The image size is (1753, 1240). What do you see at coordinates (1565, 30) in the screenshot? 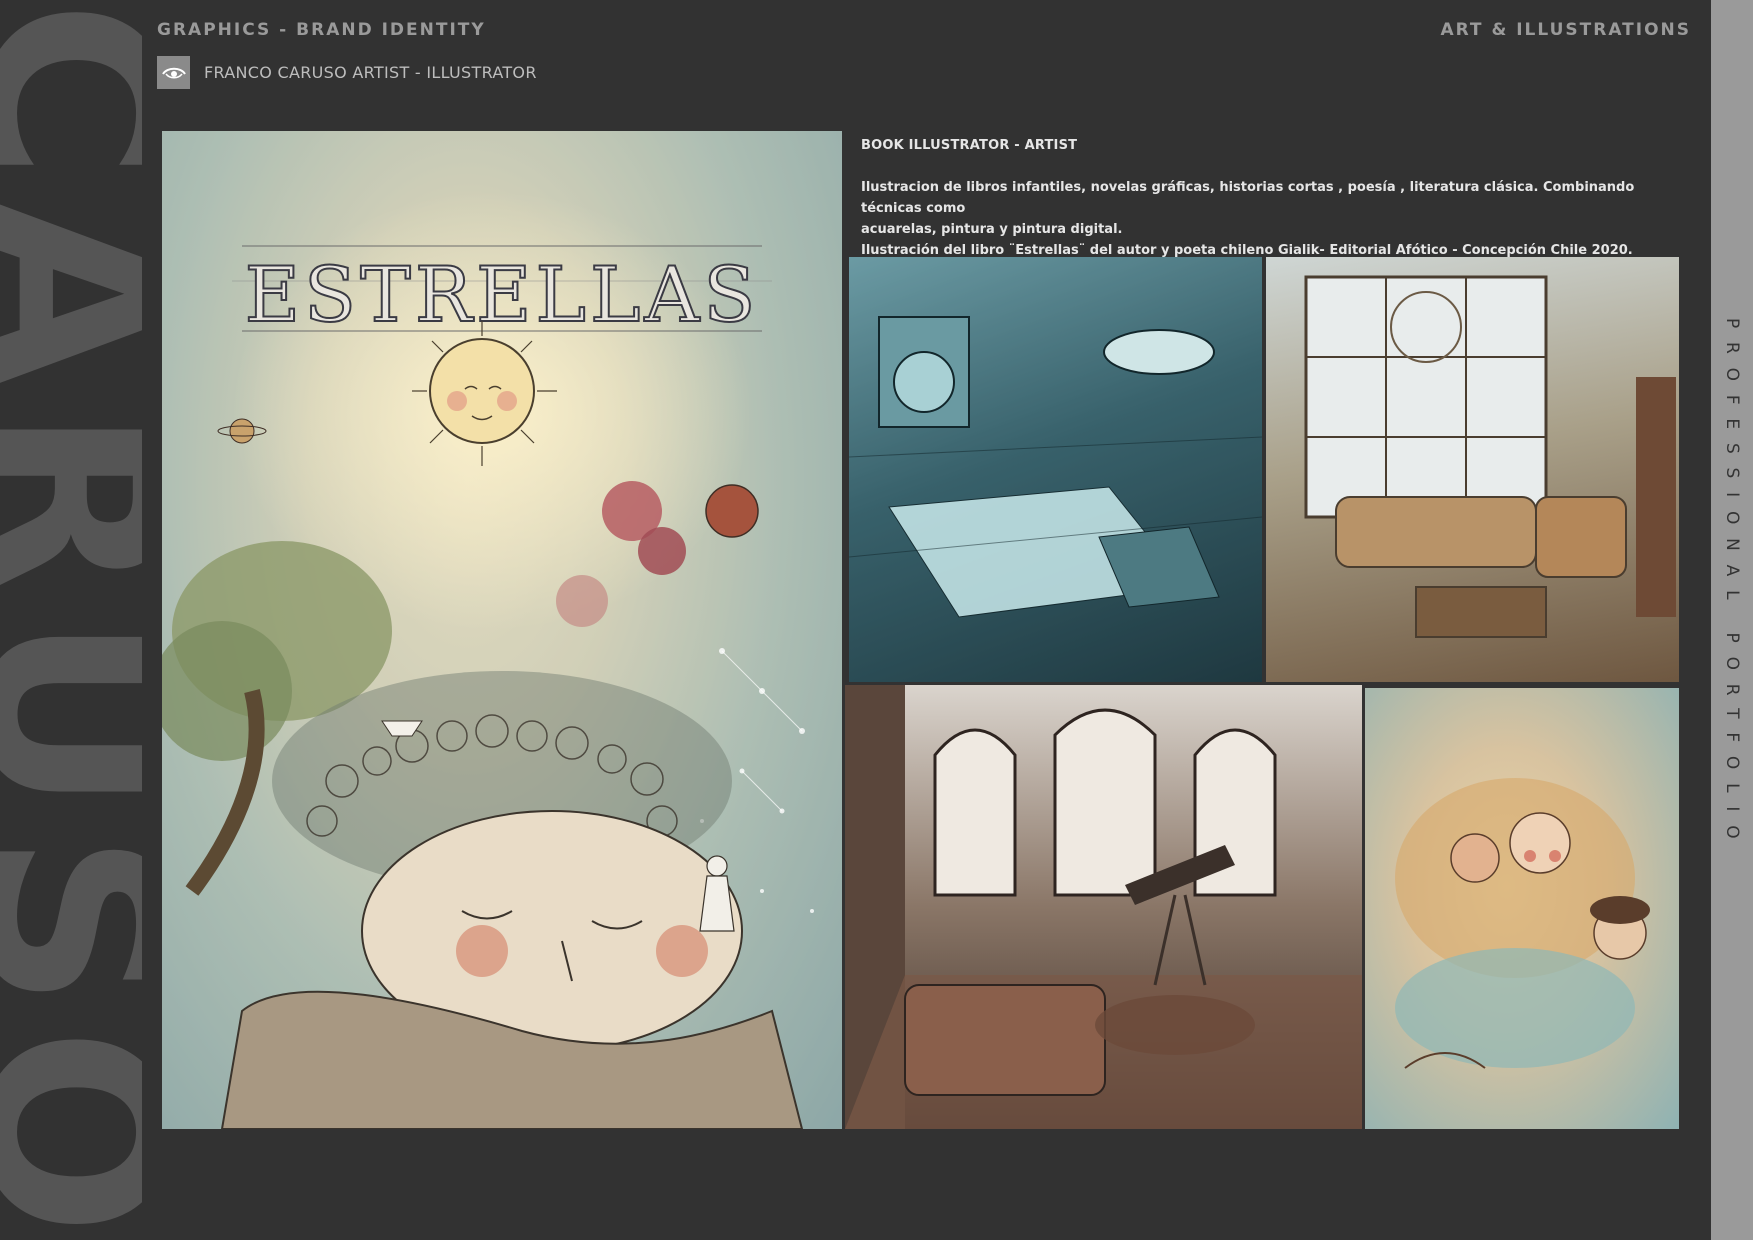
I see `category-tag: ART & ILLUSTRATIONS` at bounding box center [1565, 30].